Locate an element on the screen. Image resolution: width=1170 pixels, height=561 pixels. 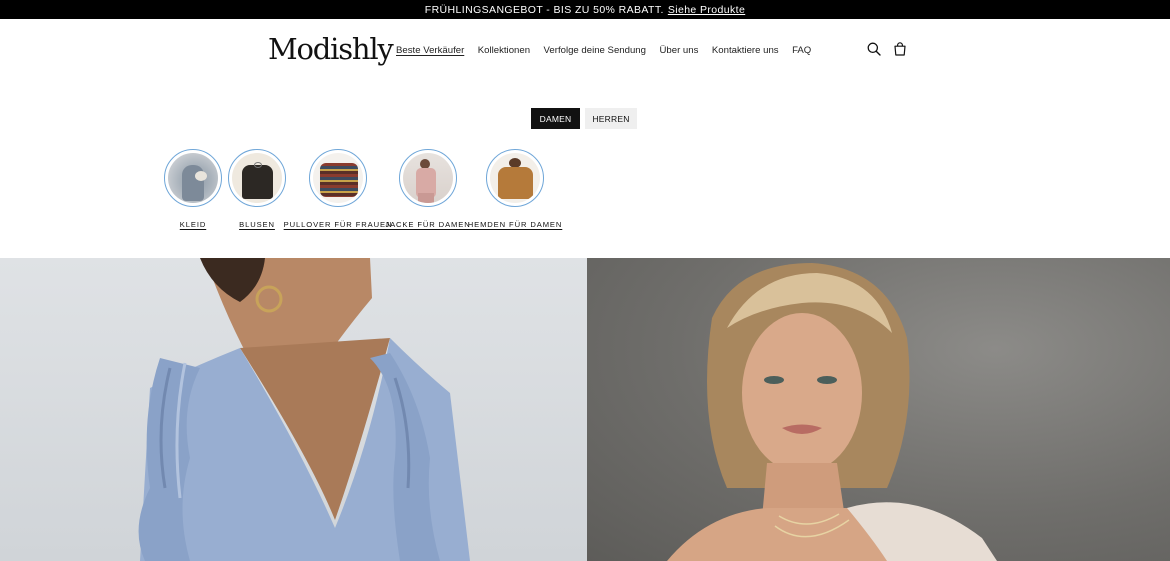
nav-item-kollektionen: Kollektionen is located at coordinates (504, 50).